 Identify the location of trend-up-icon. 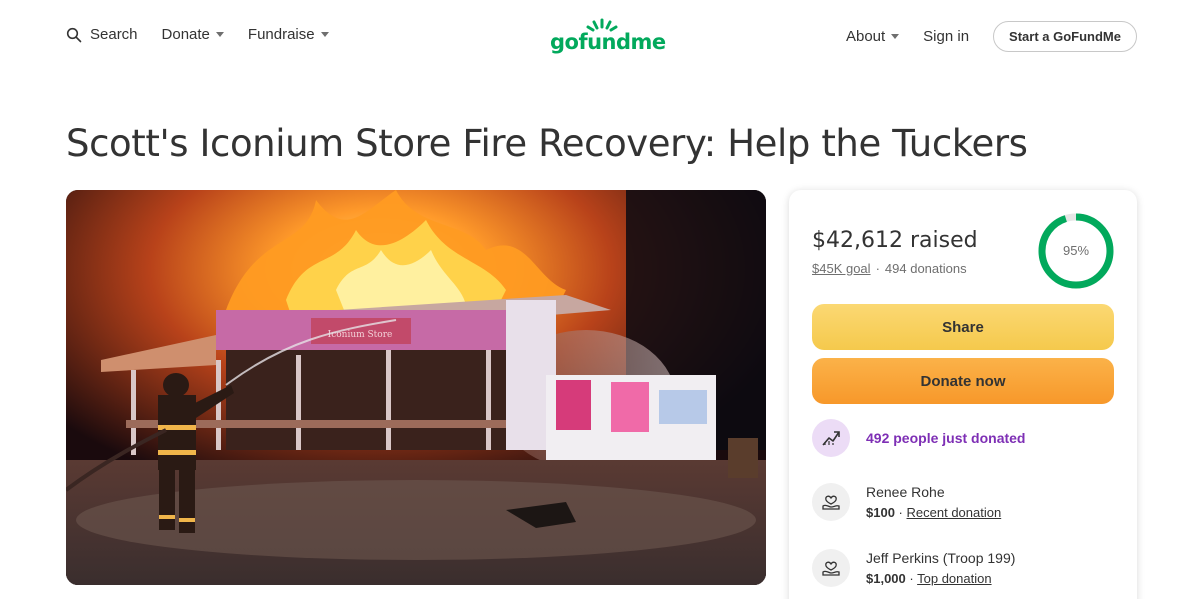
(831, 438).